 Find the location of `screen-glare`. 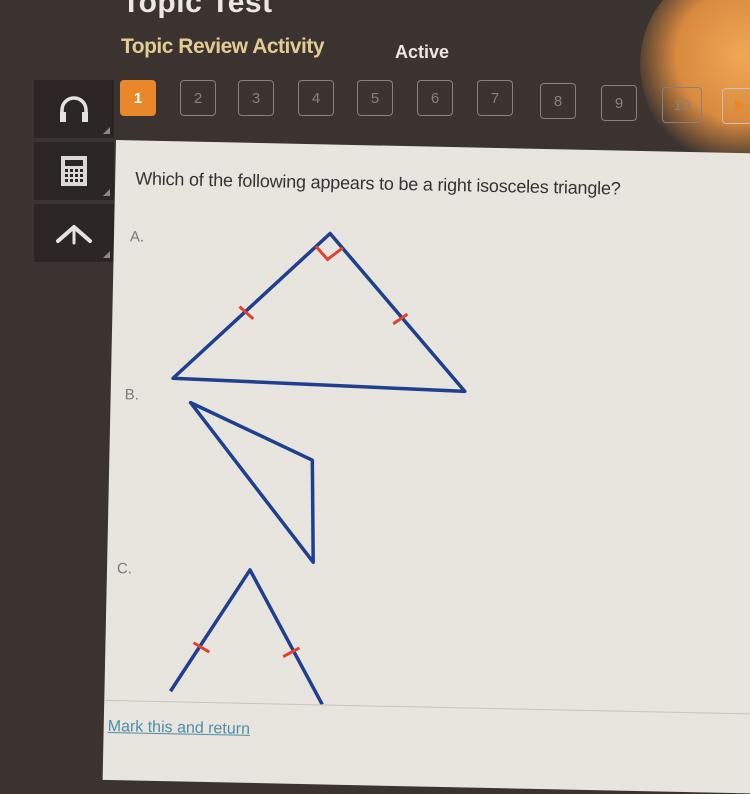

screen-glare is located at coordinates (695, 80).